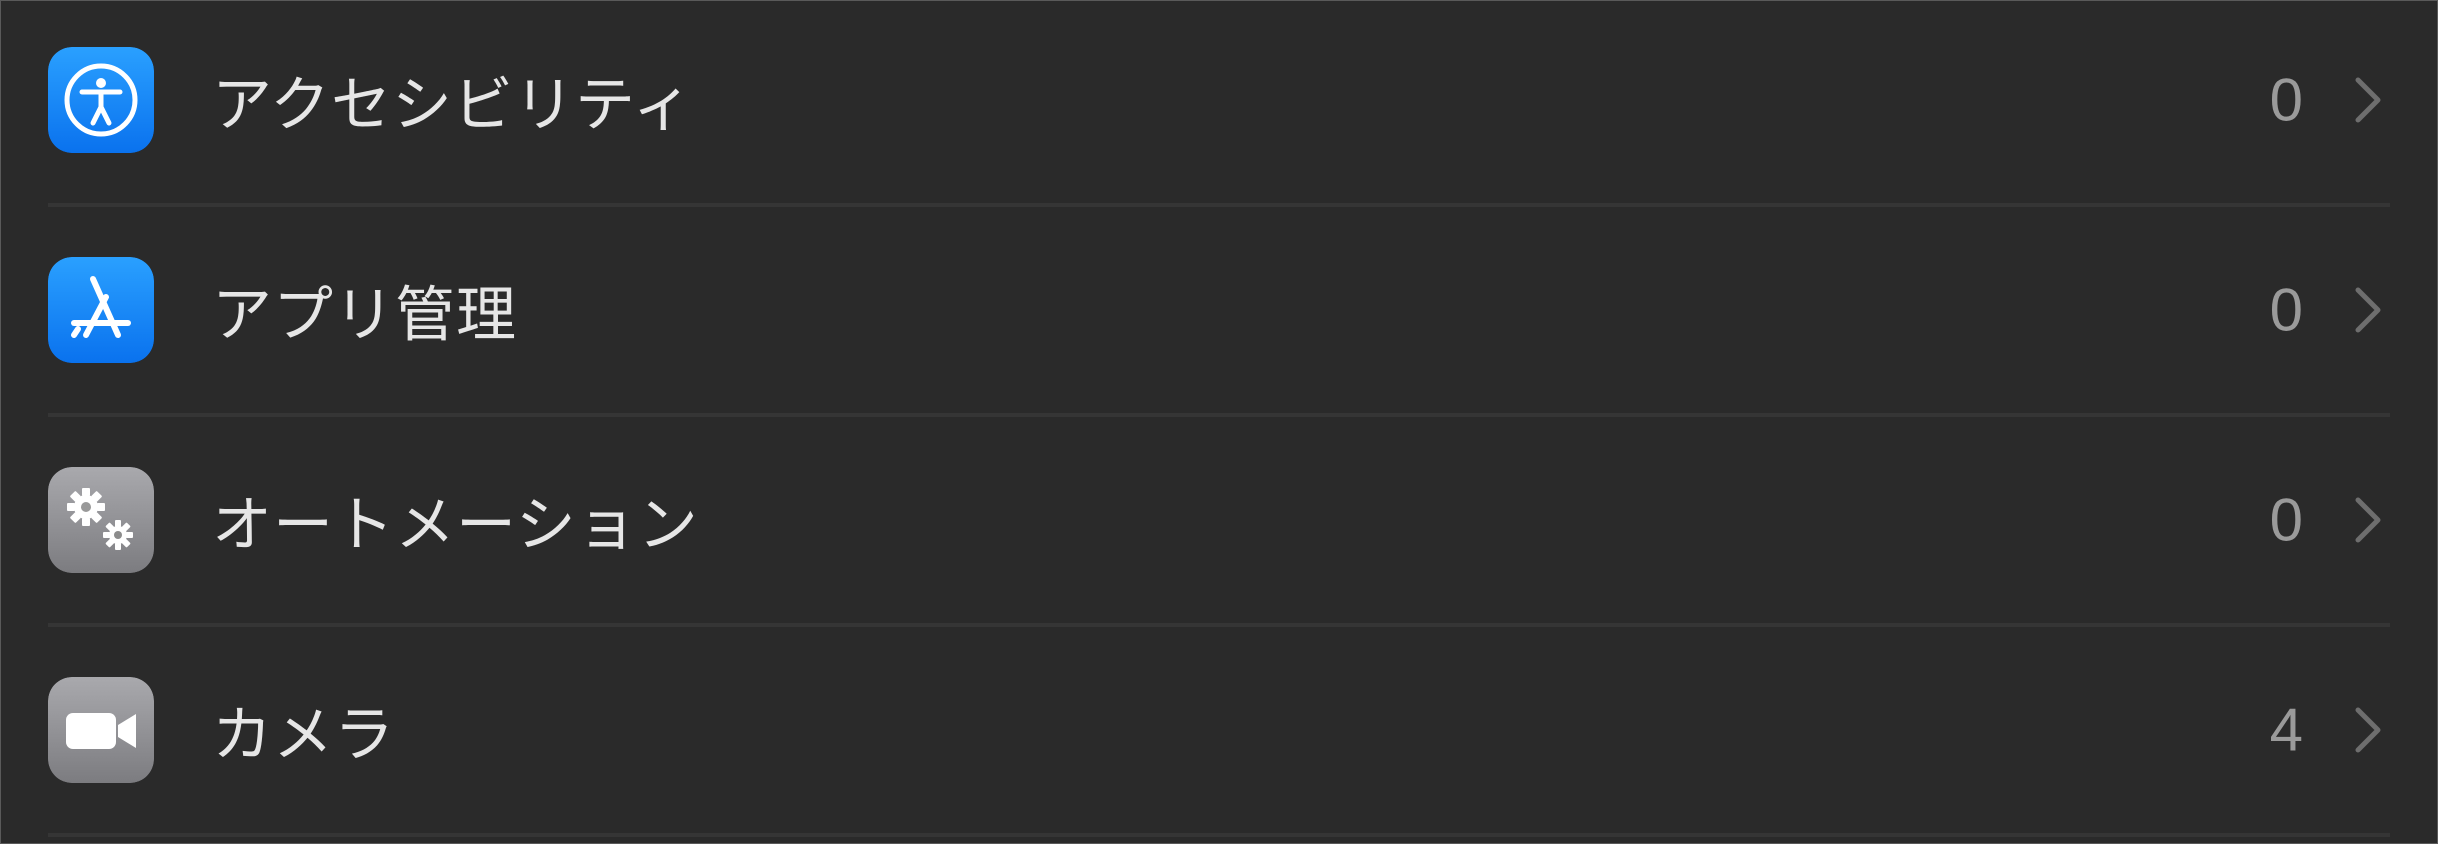 The height and width of the screenshot is (844, 2438). Describe the element at coordinates (101, 520) in the screenshot. I see `gears-icon` at that location.